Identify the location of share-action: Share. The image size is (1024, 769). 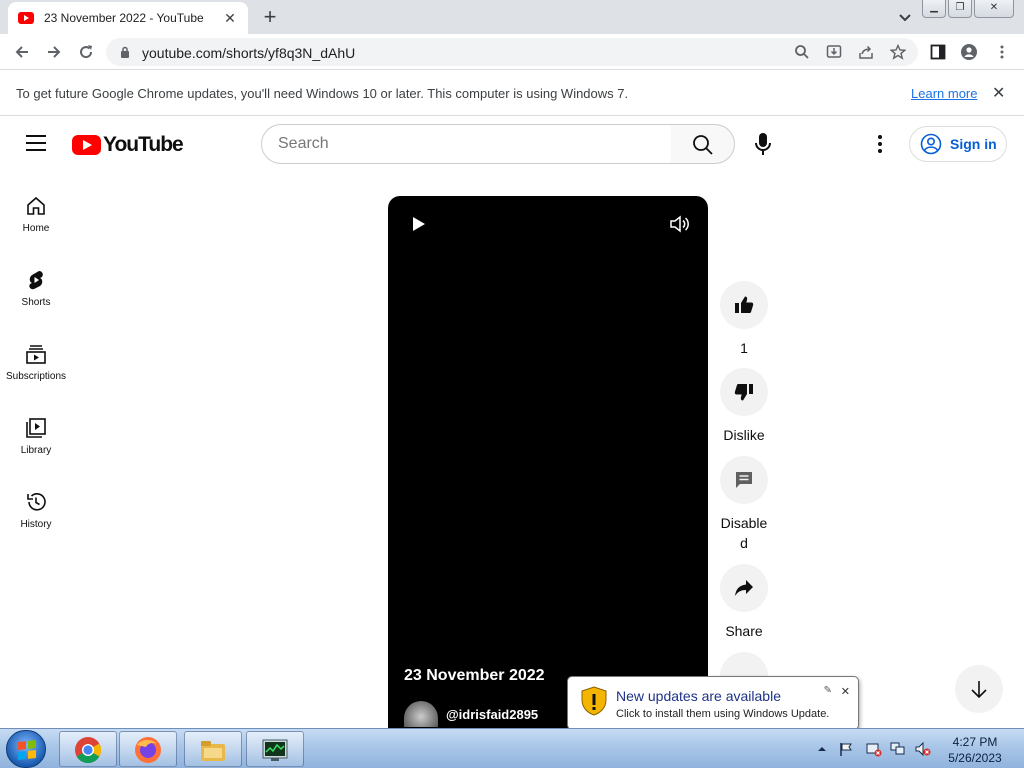
(744, 602).